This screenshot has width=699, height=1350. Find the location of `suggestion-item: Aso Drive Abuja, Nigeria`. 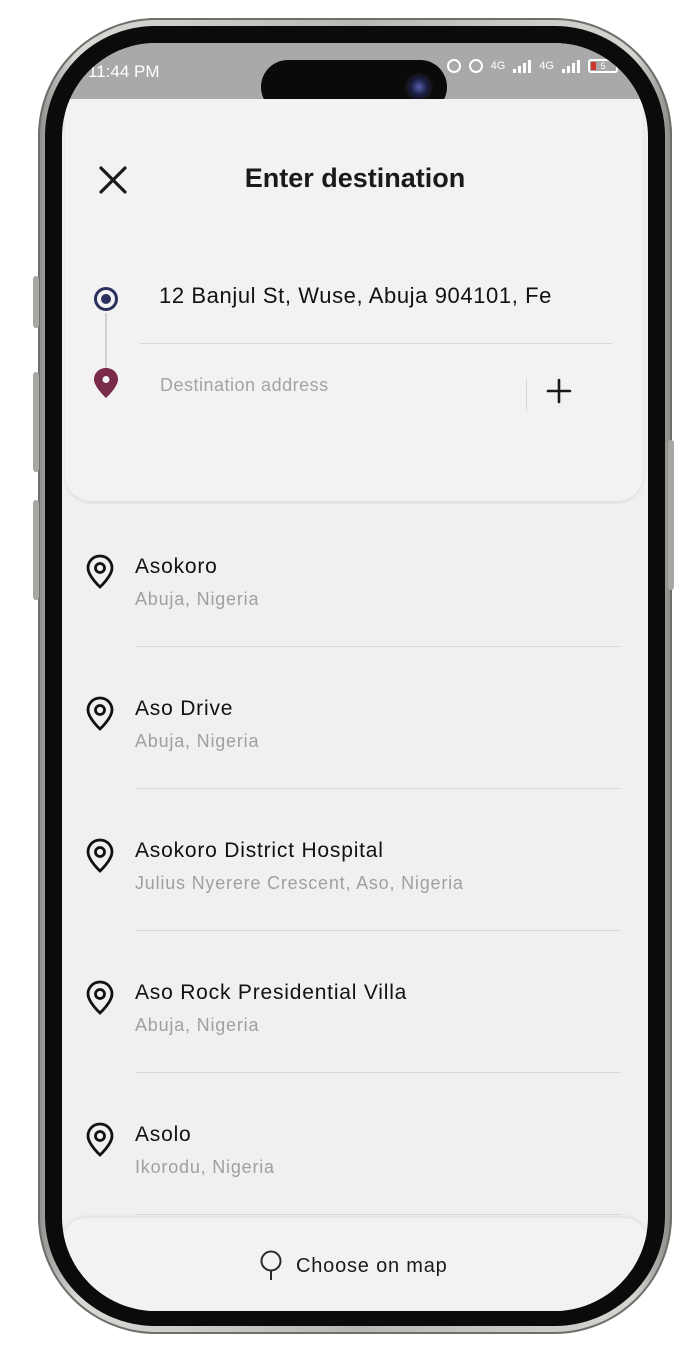

suggestion-item: Aso Drive Abuja, Nigeria is located at coordinates (355, 718).